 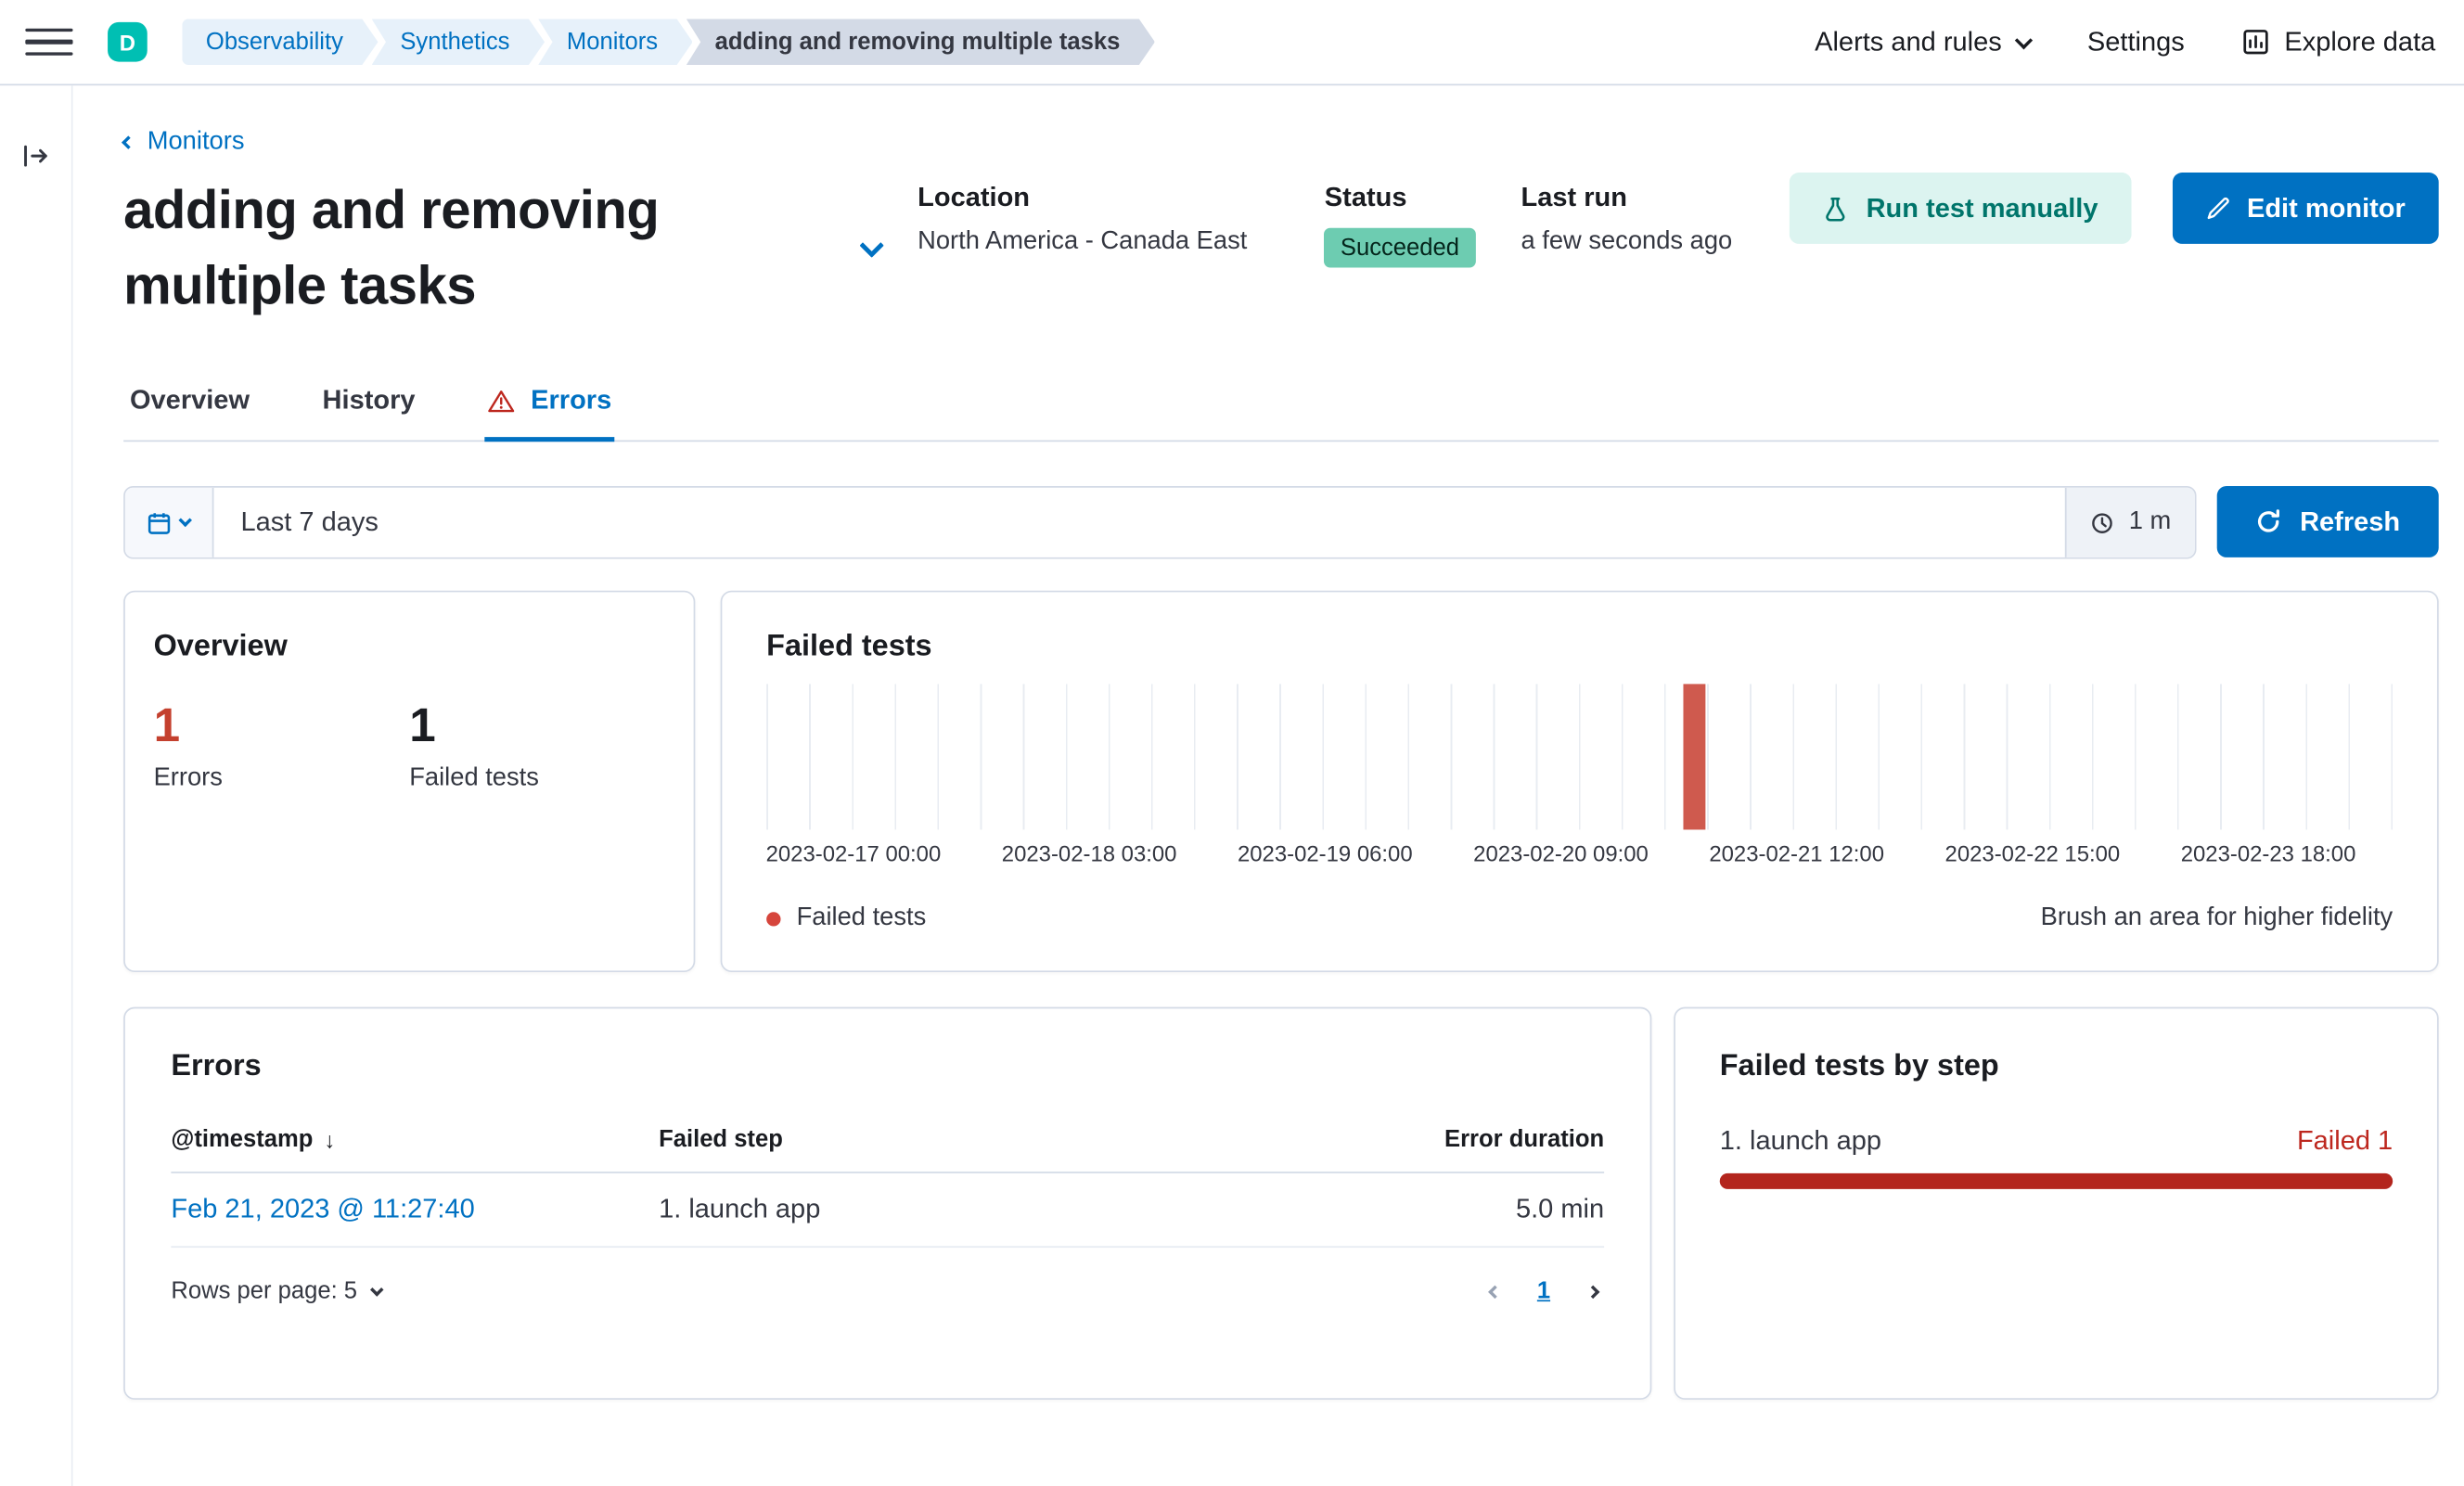 What do you see at coordinates (128, 42) in the screenshot?
I see `space-avatar: D` at bounding box center [128, 42].